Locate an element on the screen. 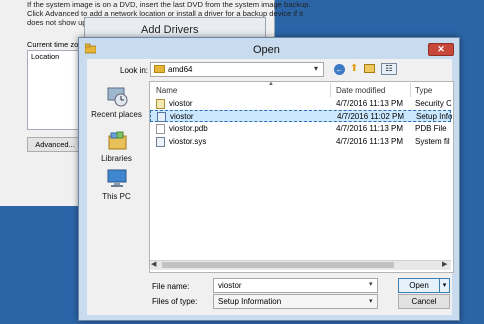 The height and width of the screenshot is (324, 484). files-of-type-select: Setup Information is located at coordinates (295, 301).